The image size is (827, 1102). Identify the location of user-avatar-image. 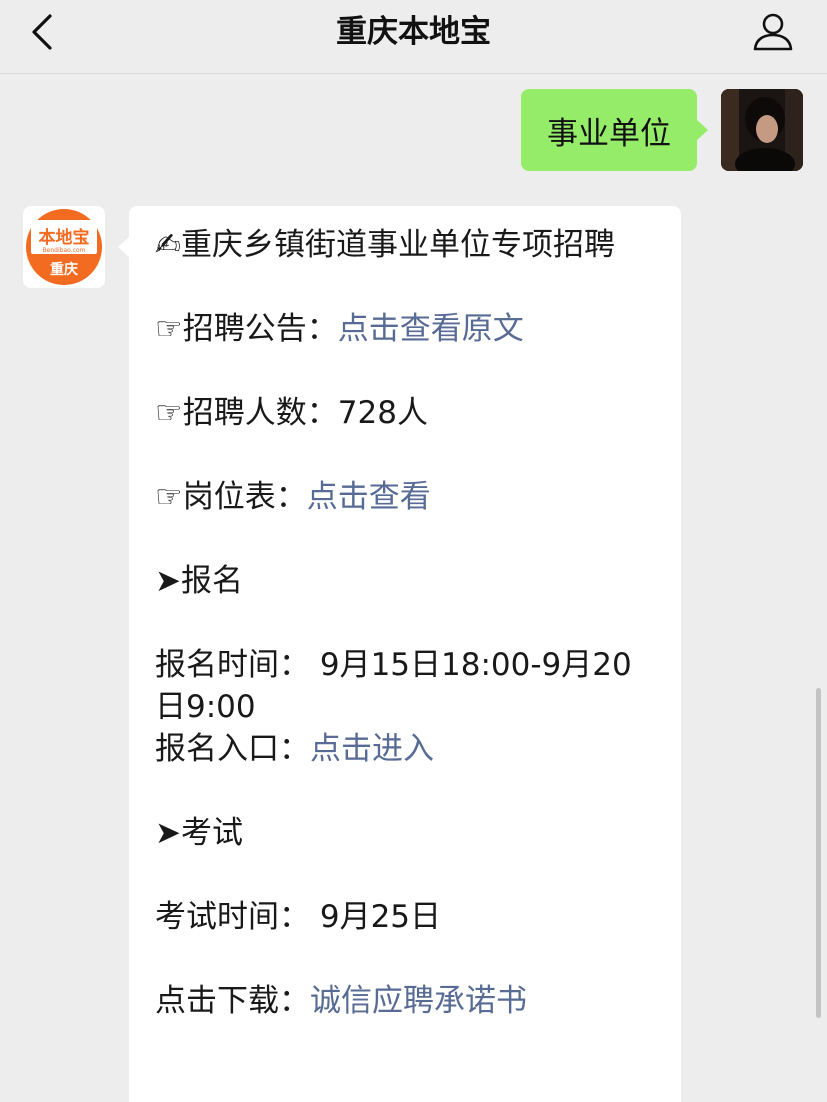
(762, 130).